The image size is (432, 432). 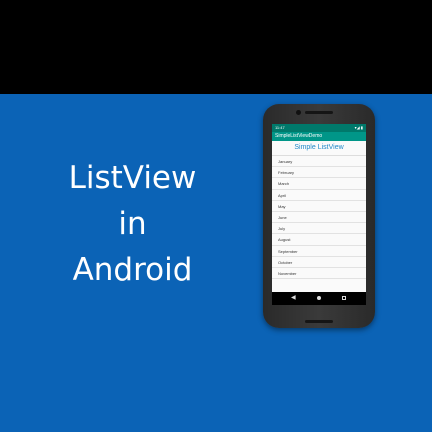 I want to click on list-item: January, so click(x=319, y=162).